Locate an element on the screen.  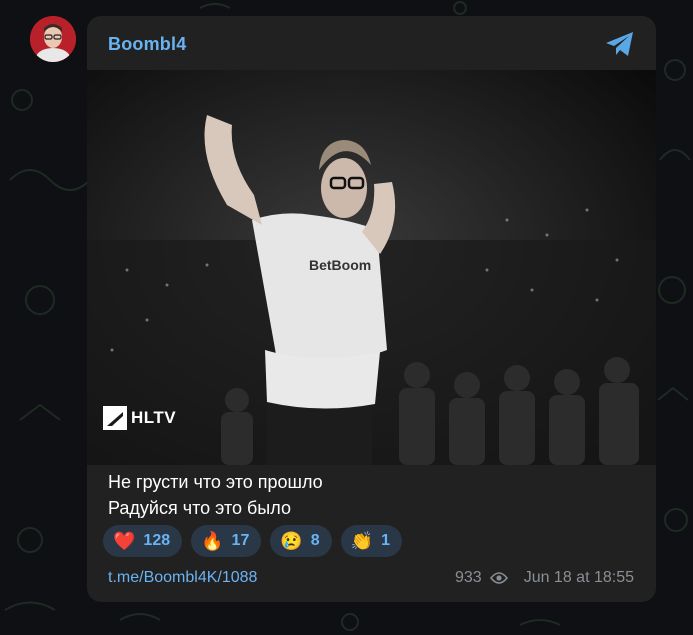
post-meta: 933 Jun 18 at 18:55 is located at coordinates (544, 578).